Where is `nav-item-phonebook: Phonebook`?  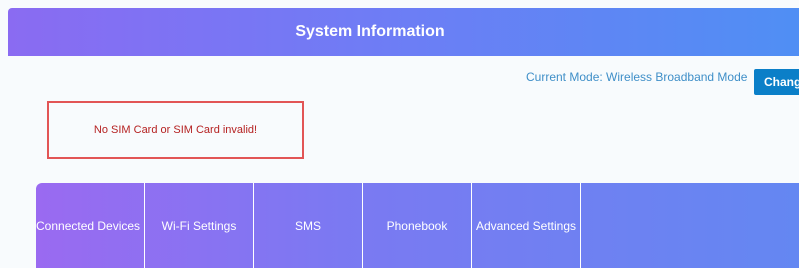 nav-item-phonebook: Phonebook is located at coordinates (417, 225).